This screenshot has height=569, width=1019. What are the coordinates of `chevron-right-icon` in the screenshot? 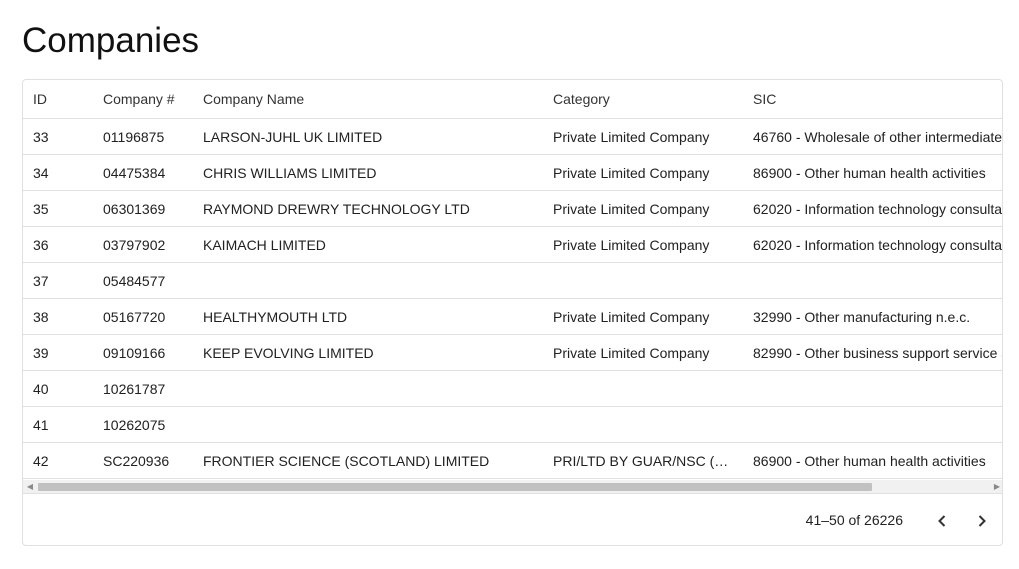 It's located at (982, 521).